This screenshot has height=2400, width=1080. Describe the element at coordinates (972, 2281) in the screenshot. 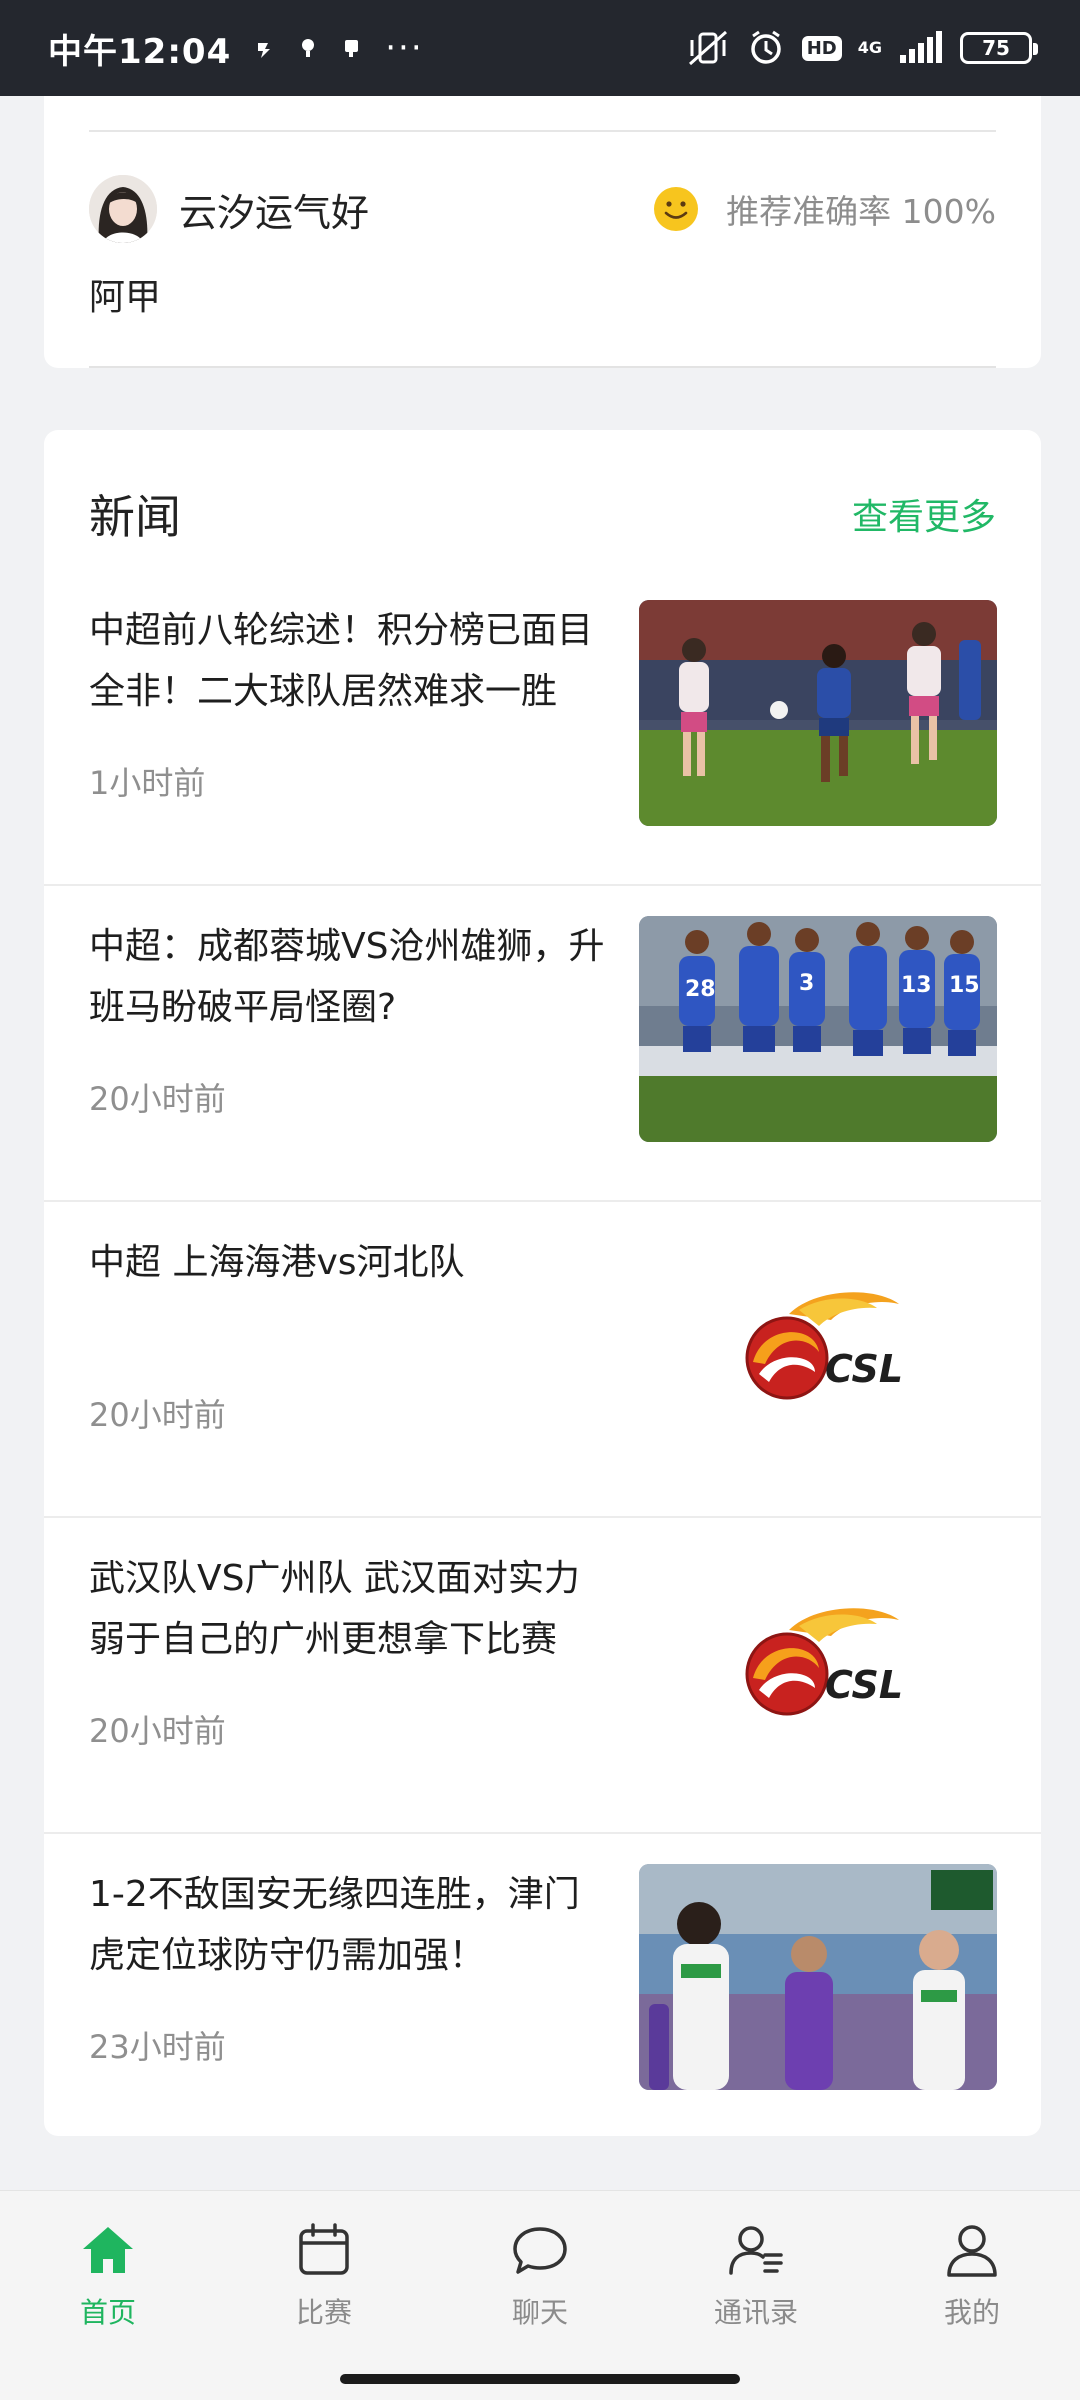

I see `nav-profile: 我的` at that location.